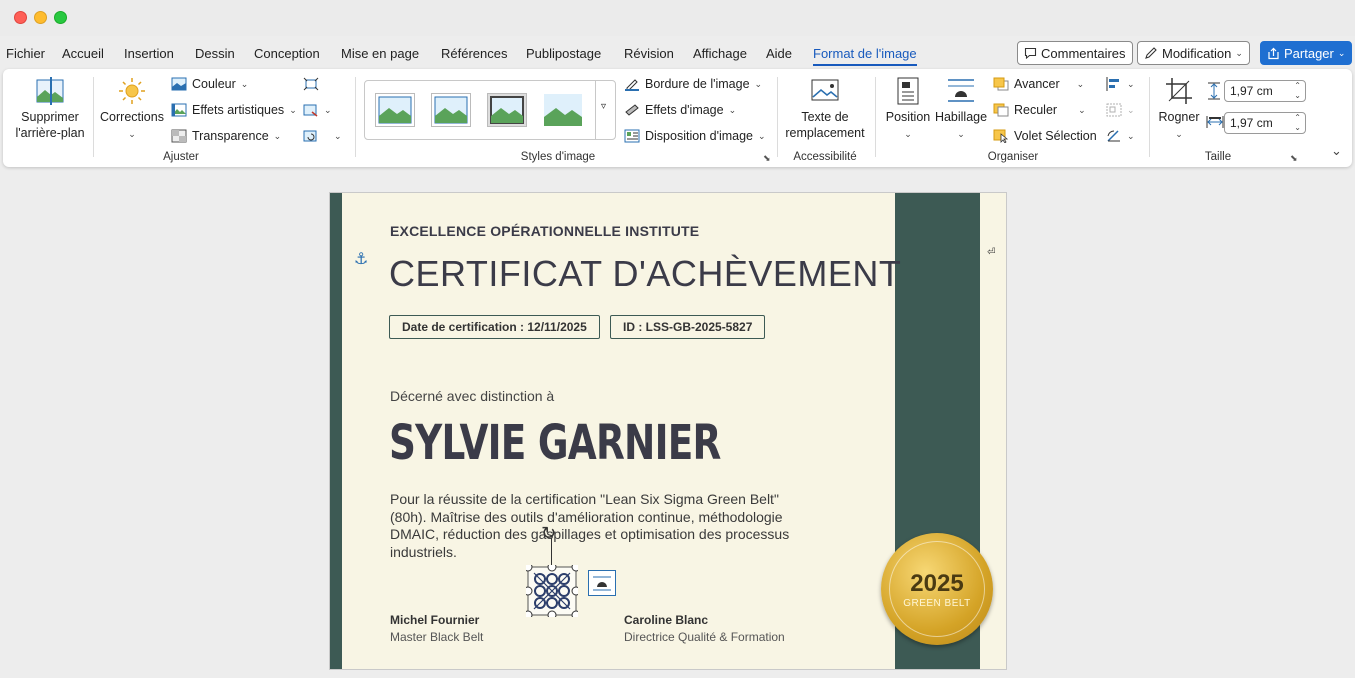 The height and width of the screenshot is (678, 1355). Describe the element at coordinates (1001, 110) in the screenshot. I see `send-backward-icon` at that location.